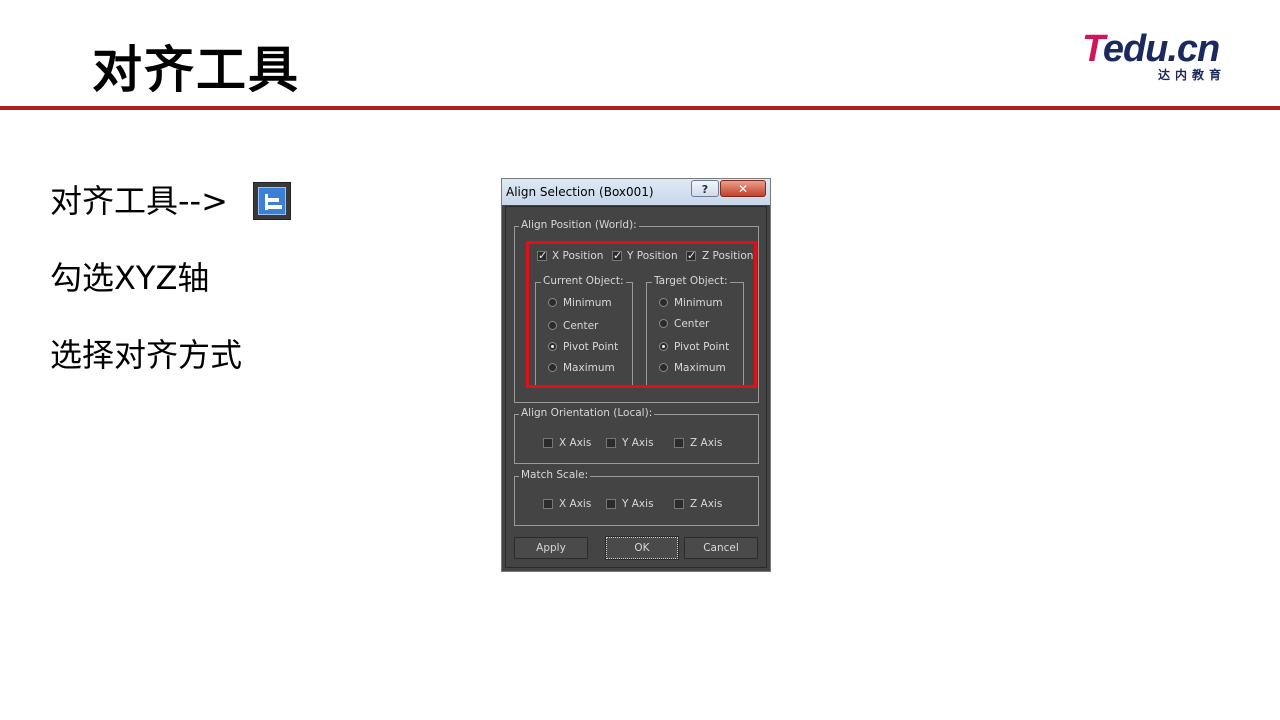  I want to click on orient-y-checkbox, so click(611, 443).